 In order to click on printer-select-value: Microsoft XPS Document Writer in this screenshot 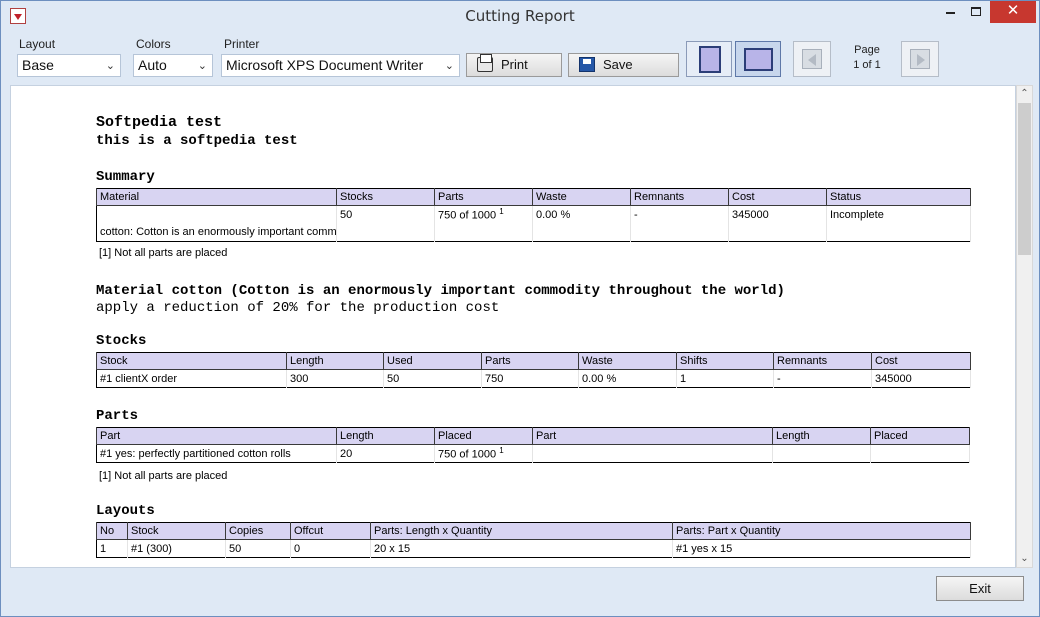, I will do `click(325, 65)`.